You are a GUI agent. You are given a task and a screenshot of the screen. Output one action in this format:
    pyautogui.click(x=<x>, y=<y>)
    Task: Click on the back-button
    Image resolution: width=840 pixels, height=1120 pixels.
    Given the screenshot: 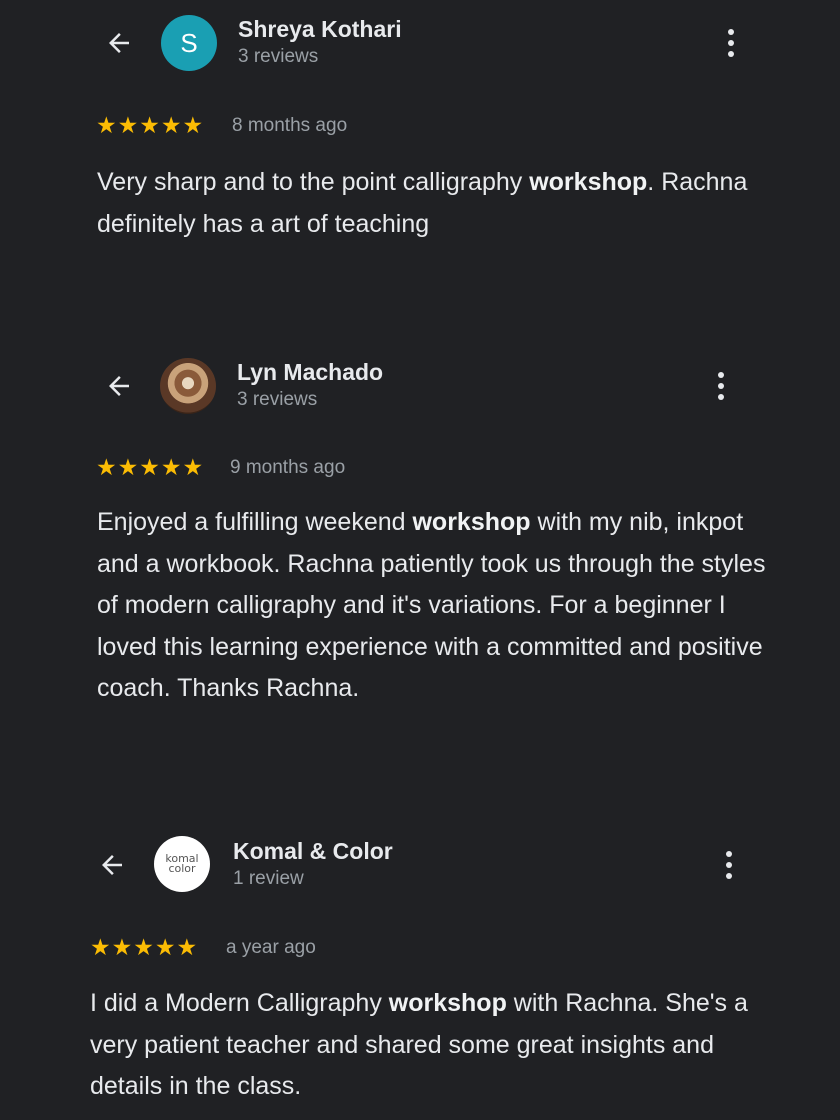 What is the action you would take?
    pyautogui.click(x=112, y=865)
    